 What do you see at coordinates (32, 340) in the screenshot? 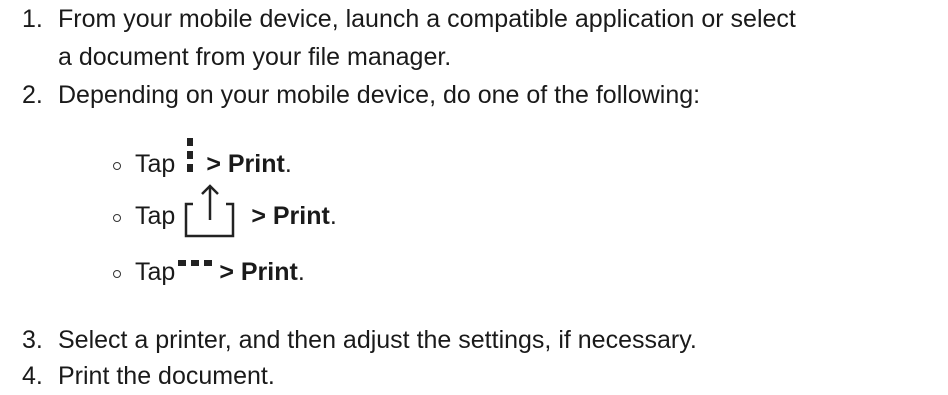
I see `step-number: 3.` at bounding box center [32, 340].